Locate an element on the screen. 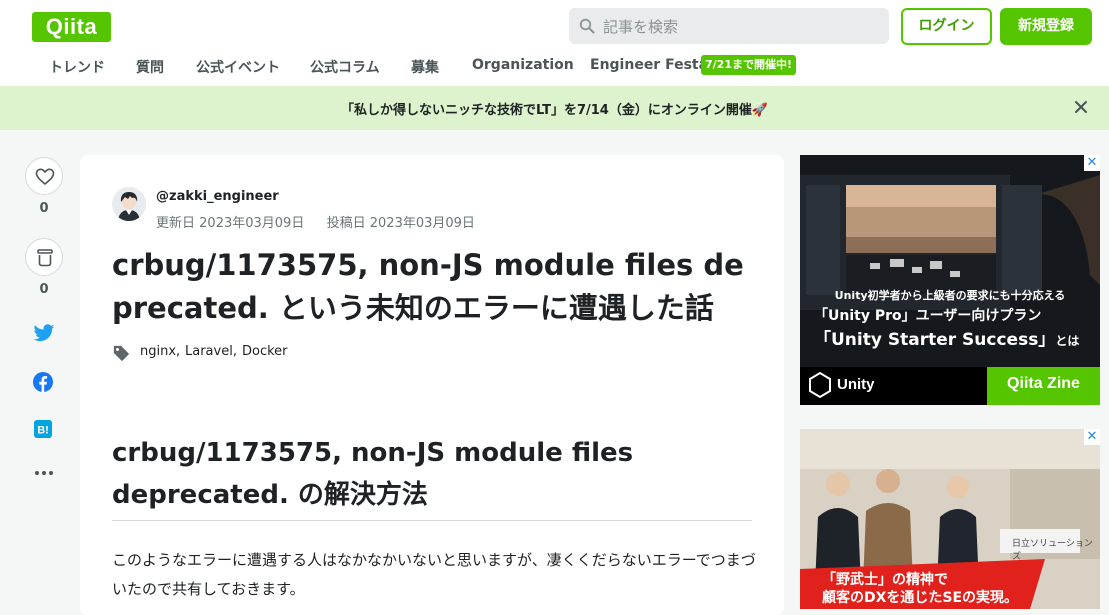 The image size is (1109, 615). author-avatar is located at coordinates (129, 204).